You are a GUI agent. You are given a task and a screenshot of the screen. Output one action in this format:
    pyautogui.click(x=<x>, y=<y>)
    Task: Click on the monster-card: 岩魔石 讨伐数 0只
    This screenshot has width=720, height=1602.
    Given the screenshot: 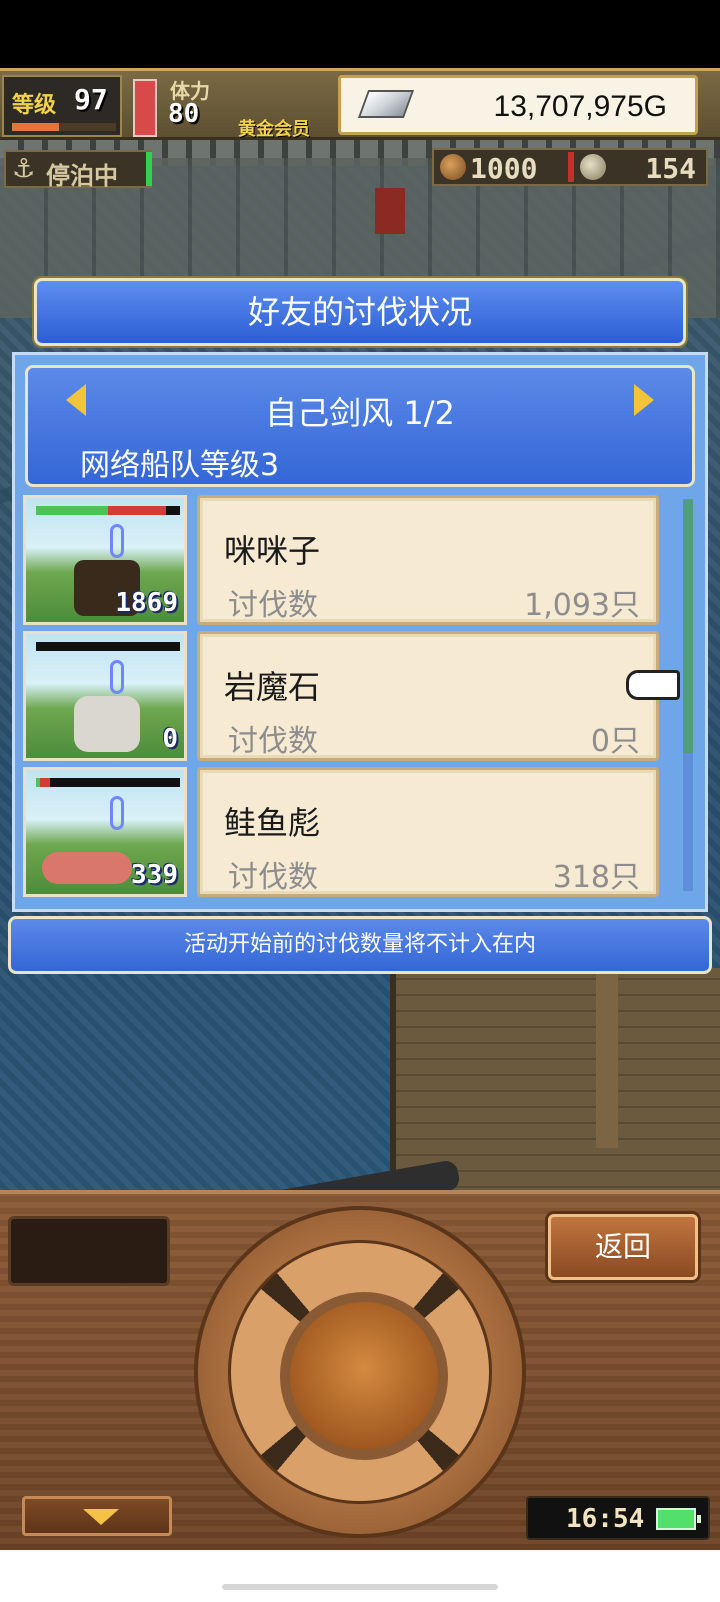 What is the action you would take?
    pyautogui.click(x=428, y=696)
    